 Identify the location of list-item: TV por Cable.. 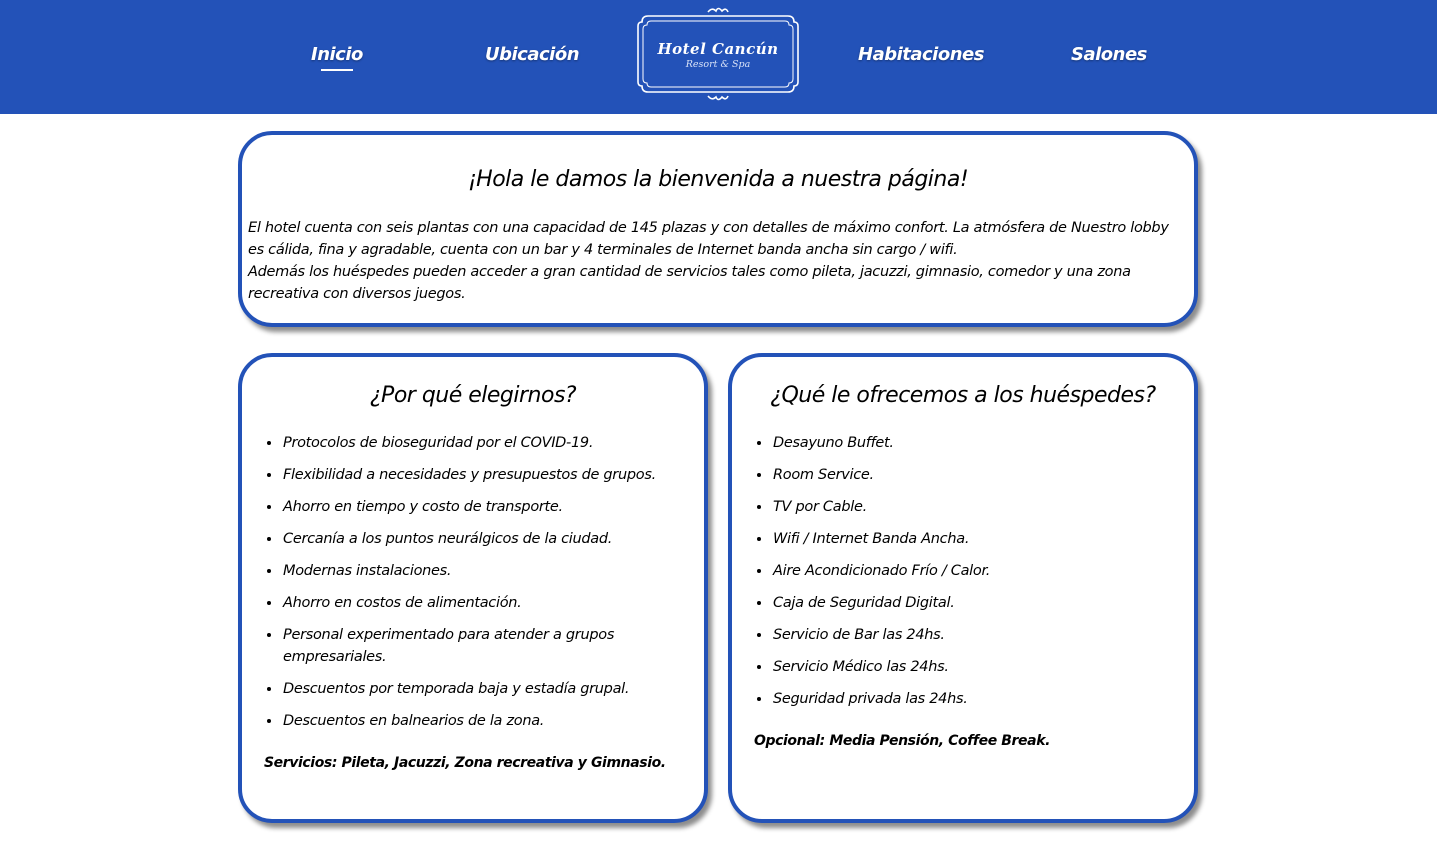
(970, 507).